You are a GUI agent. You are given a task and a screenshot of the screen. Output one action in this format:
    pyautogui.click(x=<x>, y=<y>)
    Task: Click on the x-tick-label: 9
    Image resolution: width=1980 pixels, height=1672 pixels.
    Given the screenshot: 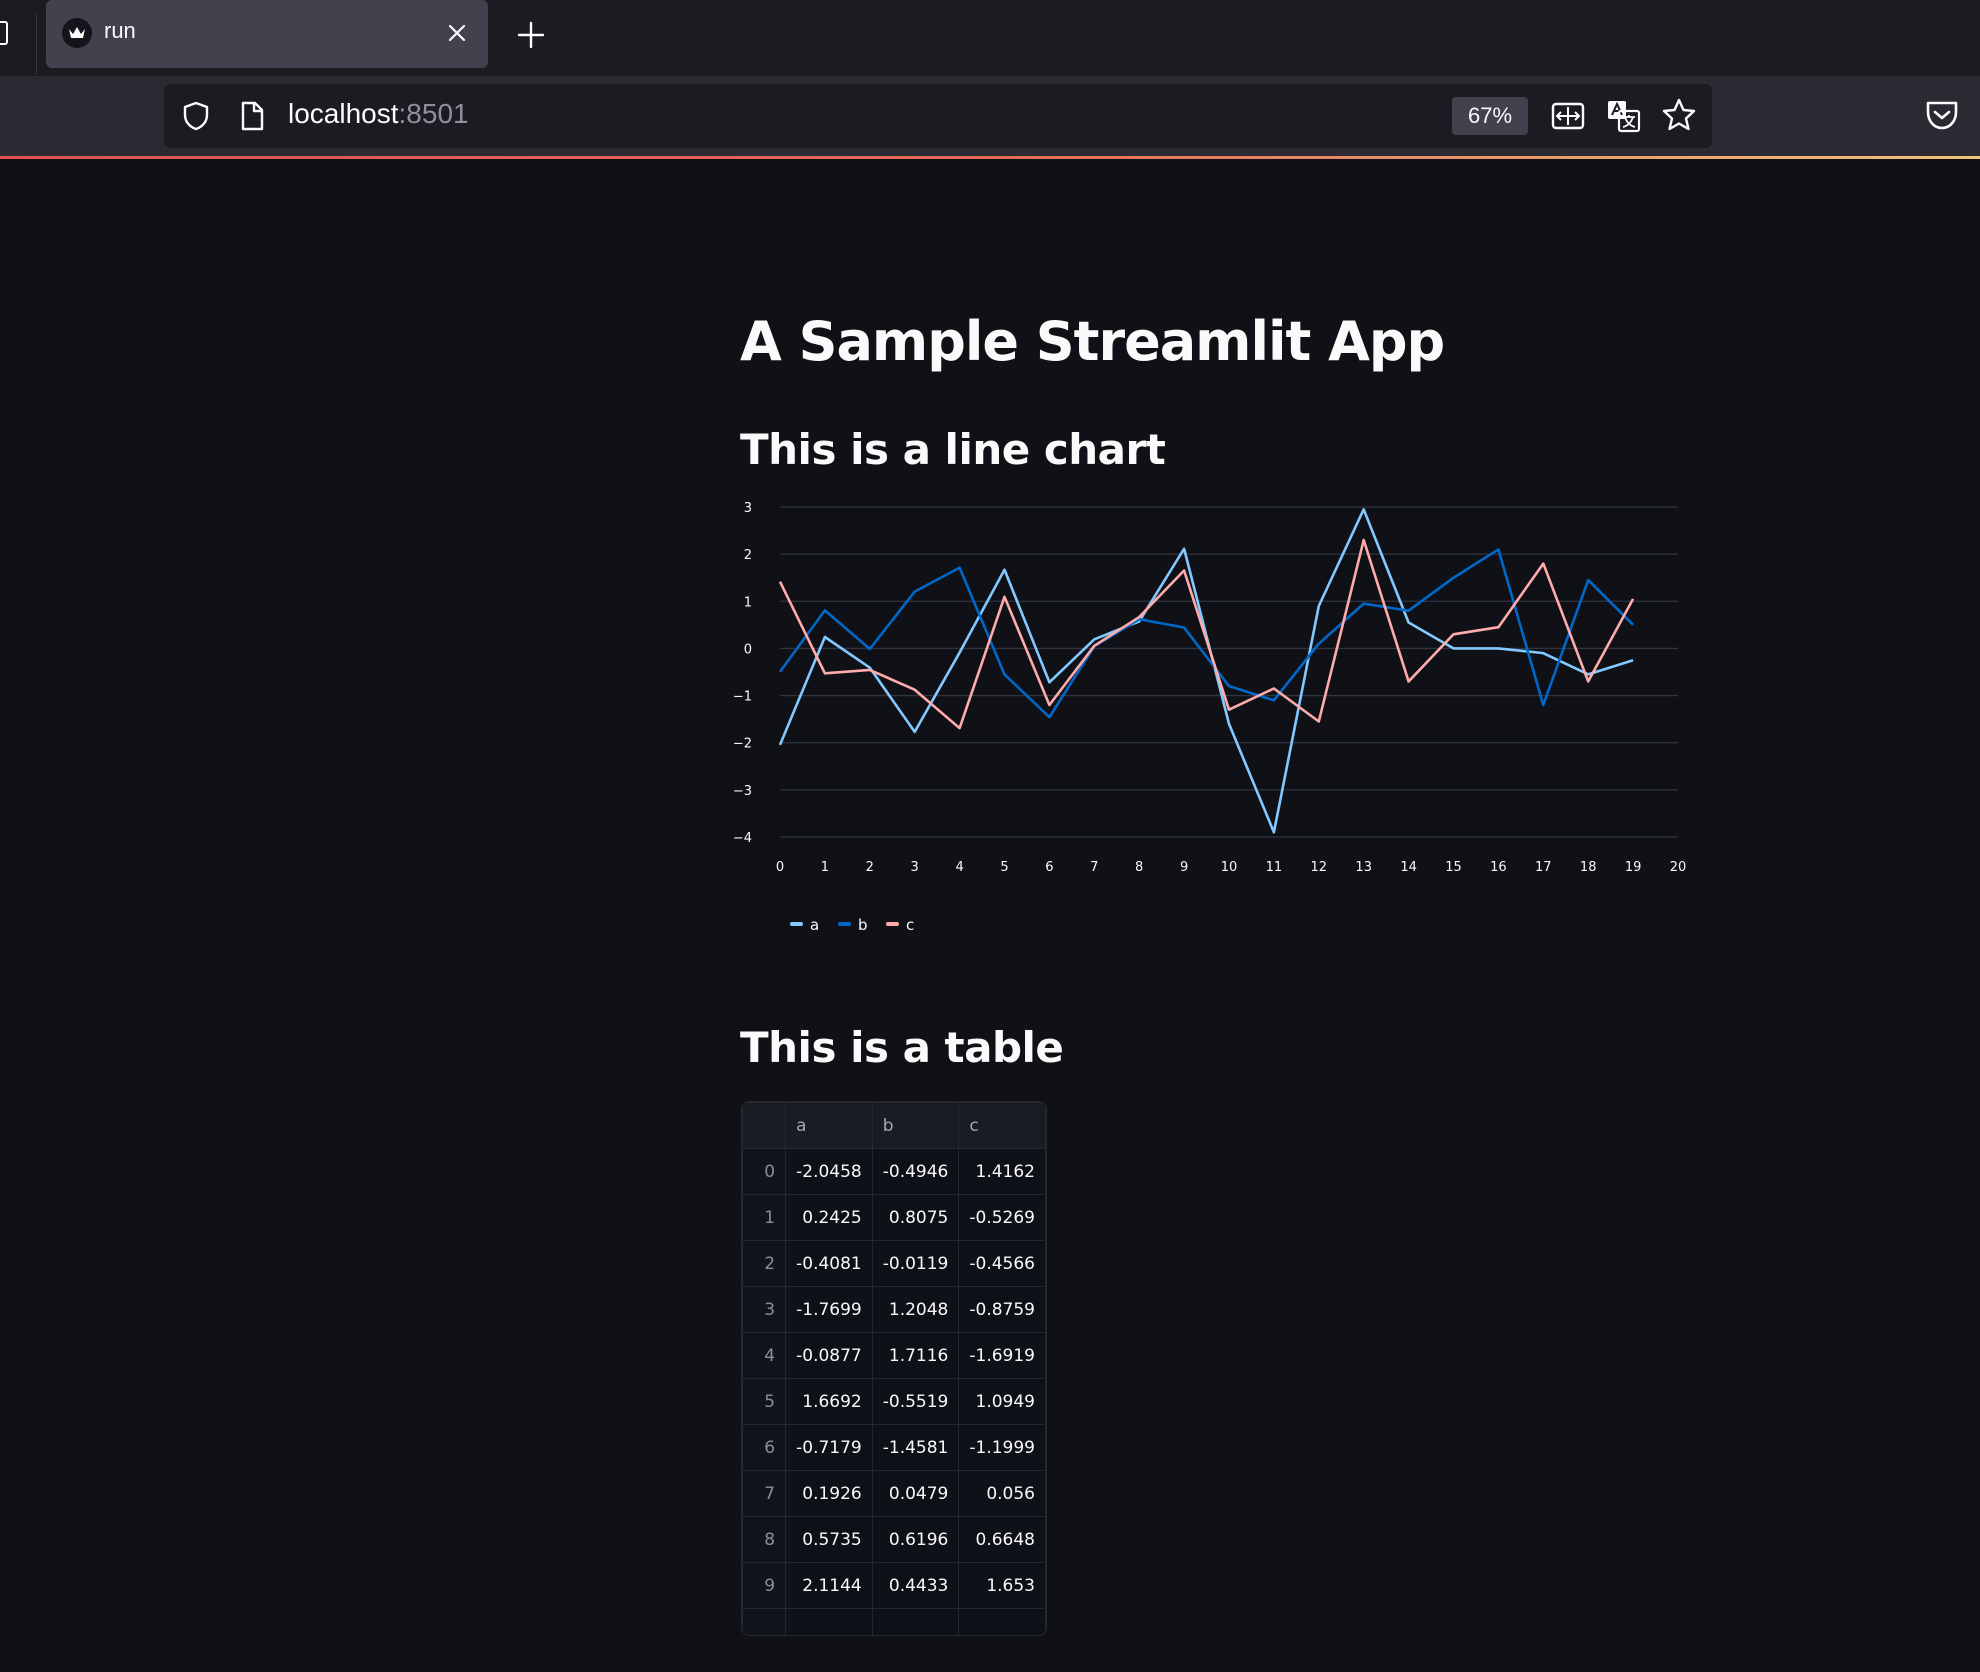 What is the action you would take?
    pyautogui.click(x=1184, y=867)
    